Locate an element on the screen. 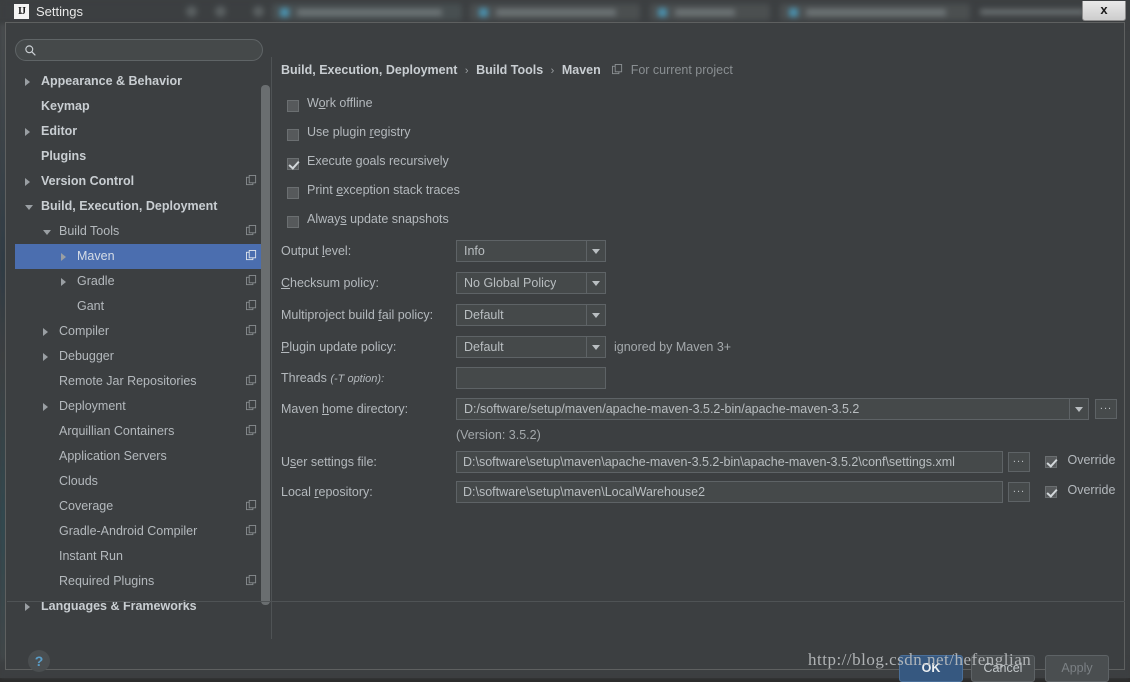 The height and width of the screenshot is (682, 1130). sidebar-item-plugins: Plugins is located at coordinates (139, 156).